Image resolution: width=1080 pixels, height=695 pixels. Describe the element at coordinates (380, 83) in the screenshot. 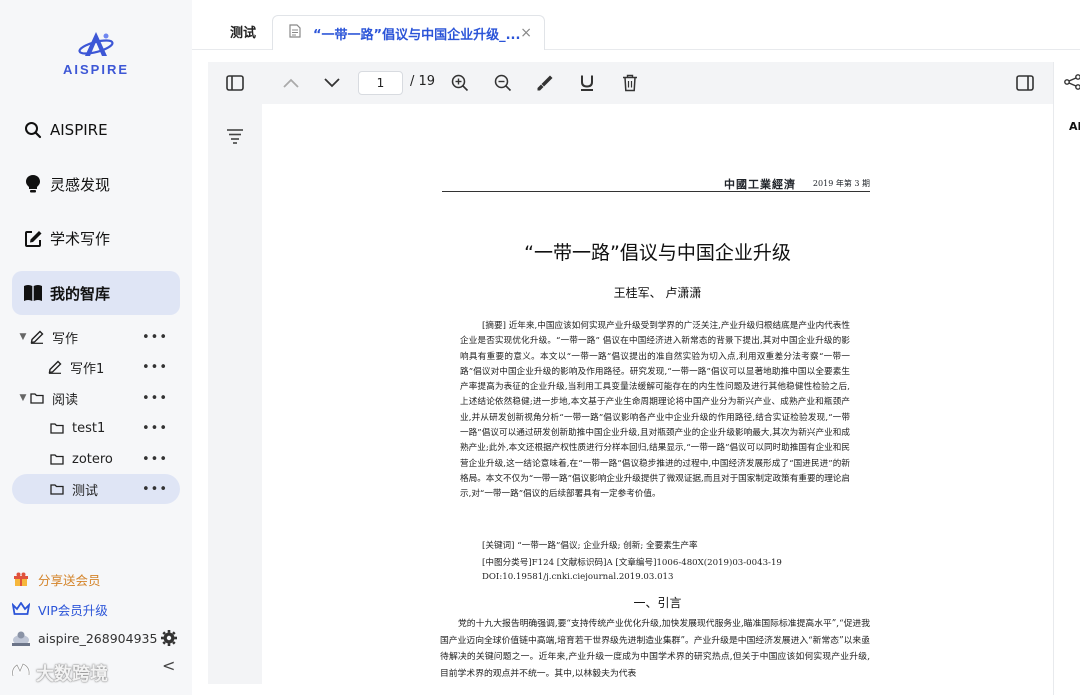

I see `page-number-input: 1` at that location.